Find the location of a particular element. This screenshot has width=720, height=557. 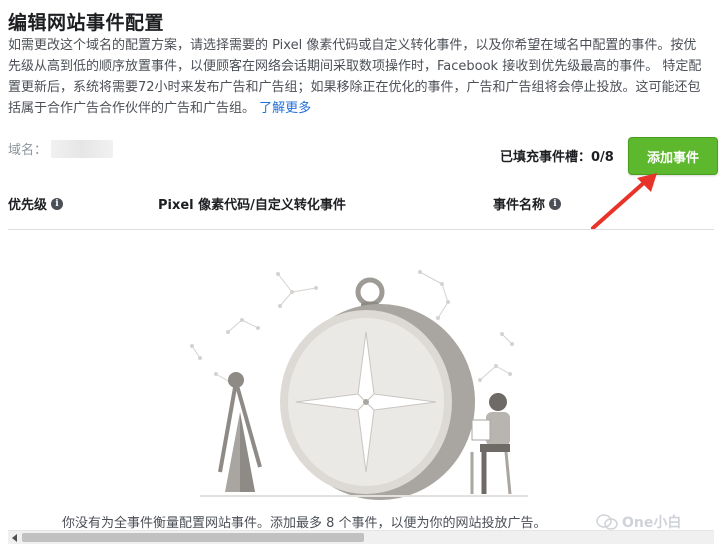

domain-row: 域名： is located at coordinates (61, 148).